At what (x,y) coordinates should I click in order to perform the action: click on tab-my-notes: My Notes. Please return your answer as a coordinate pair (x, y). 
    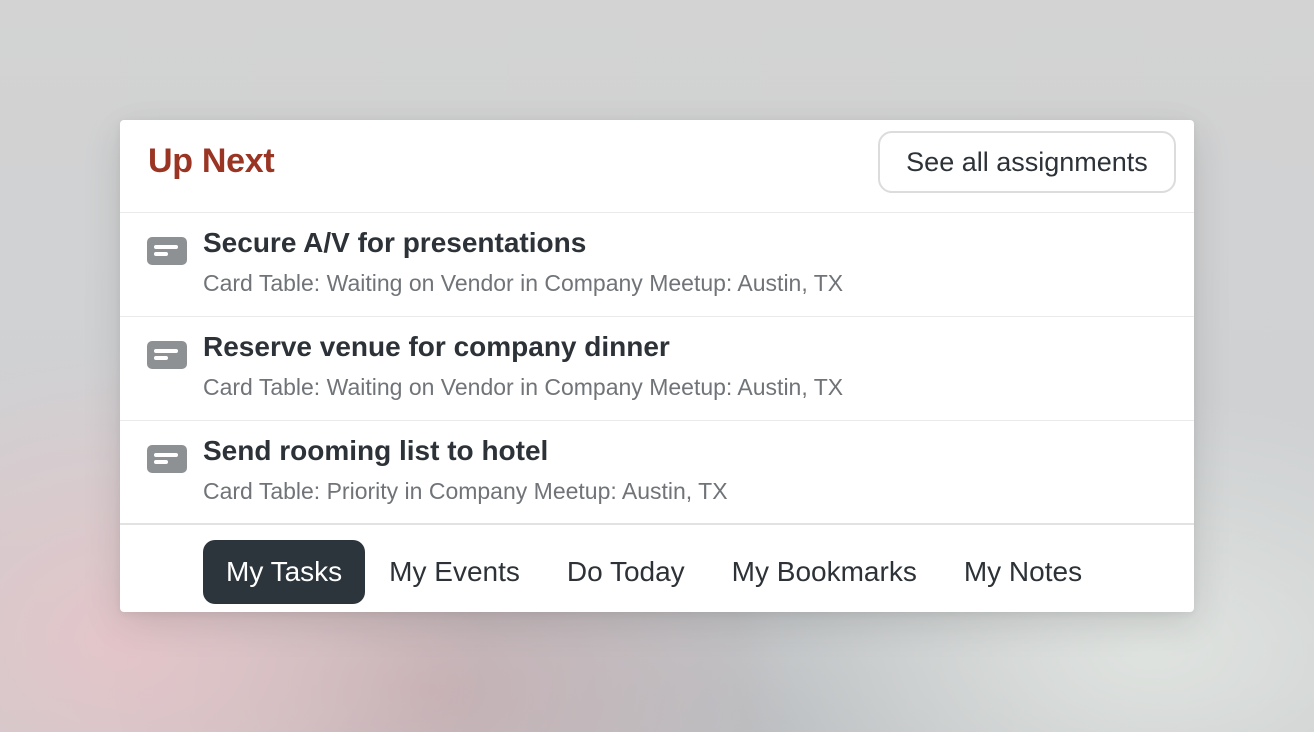
    Looking at the image, I should click on (1023, 572).